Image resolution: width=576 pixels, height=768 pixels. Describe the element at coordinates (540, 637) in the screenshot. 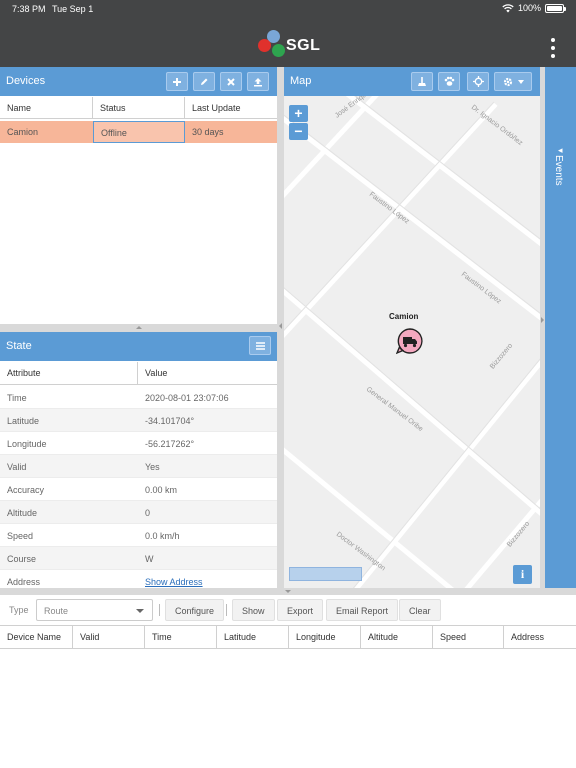

I see `col-address: Address` at that location.